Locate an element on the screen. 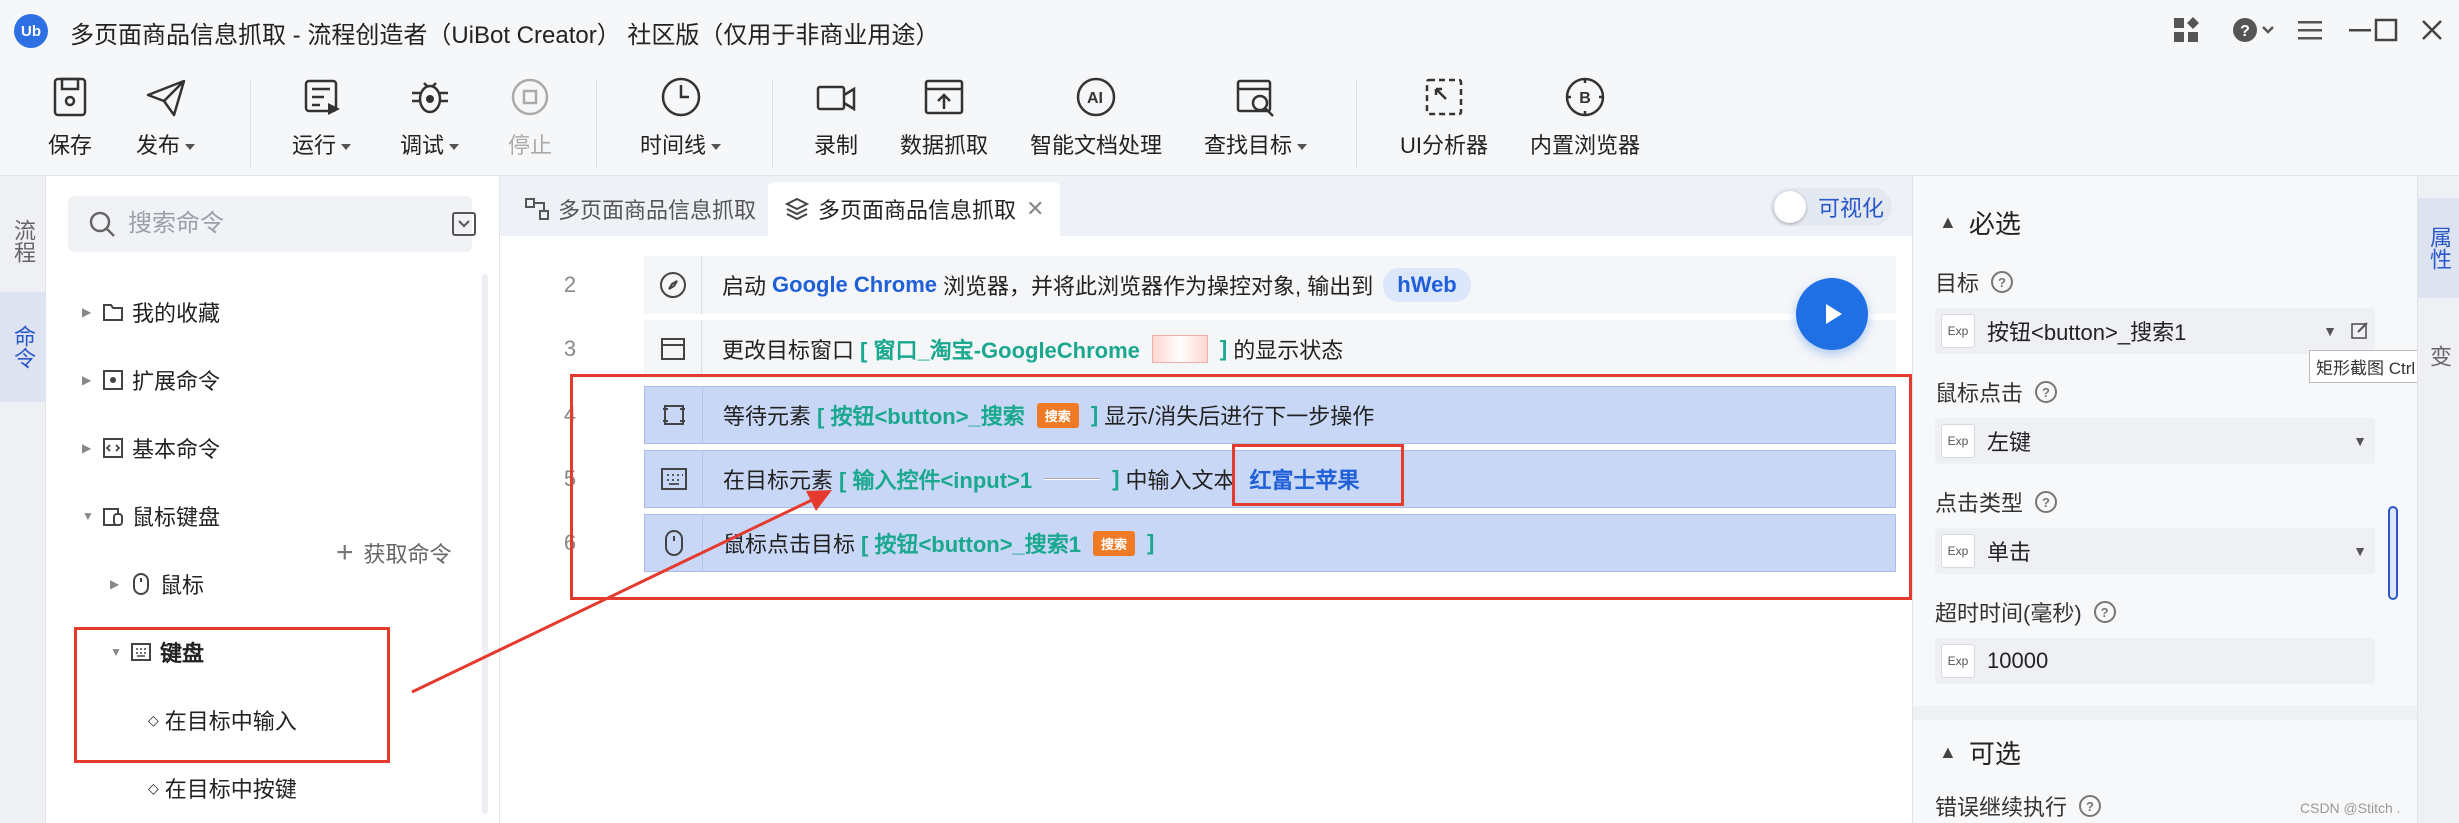  required-section-header: ▲ 必选 is located at coordinates (1980, 222).